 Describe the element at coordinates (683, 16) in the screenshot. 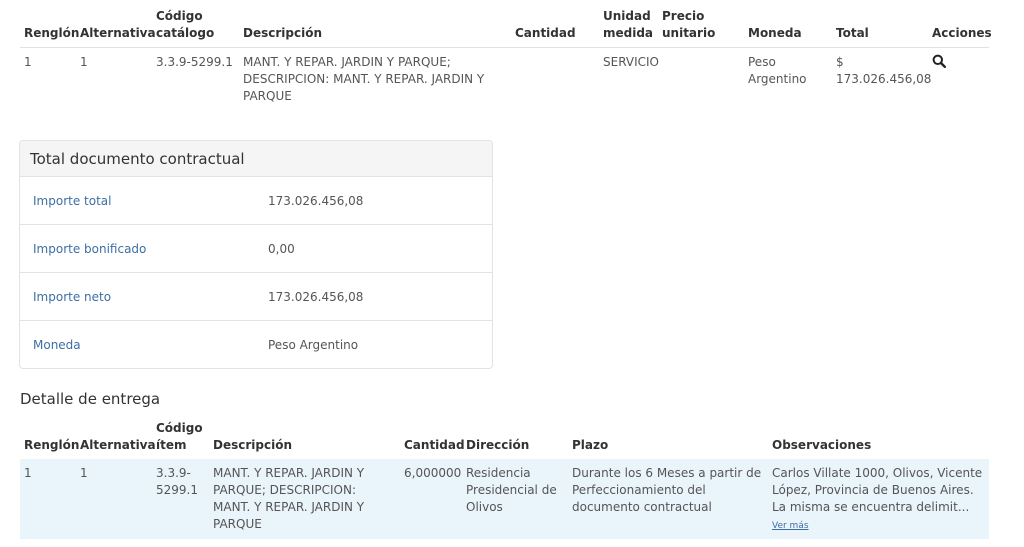

I see `header-precio-line1: Precio` at that location.